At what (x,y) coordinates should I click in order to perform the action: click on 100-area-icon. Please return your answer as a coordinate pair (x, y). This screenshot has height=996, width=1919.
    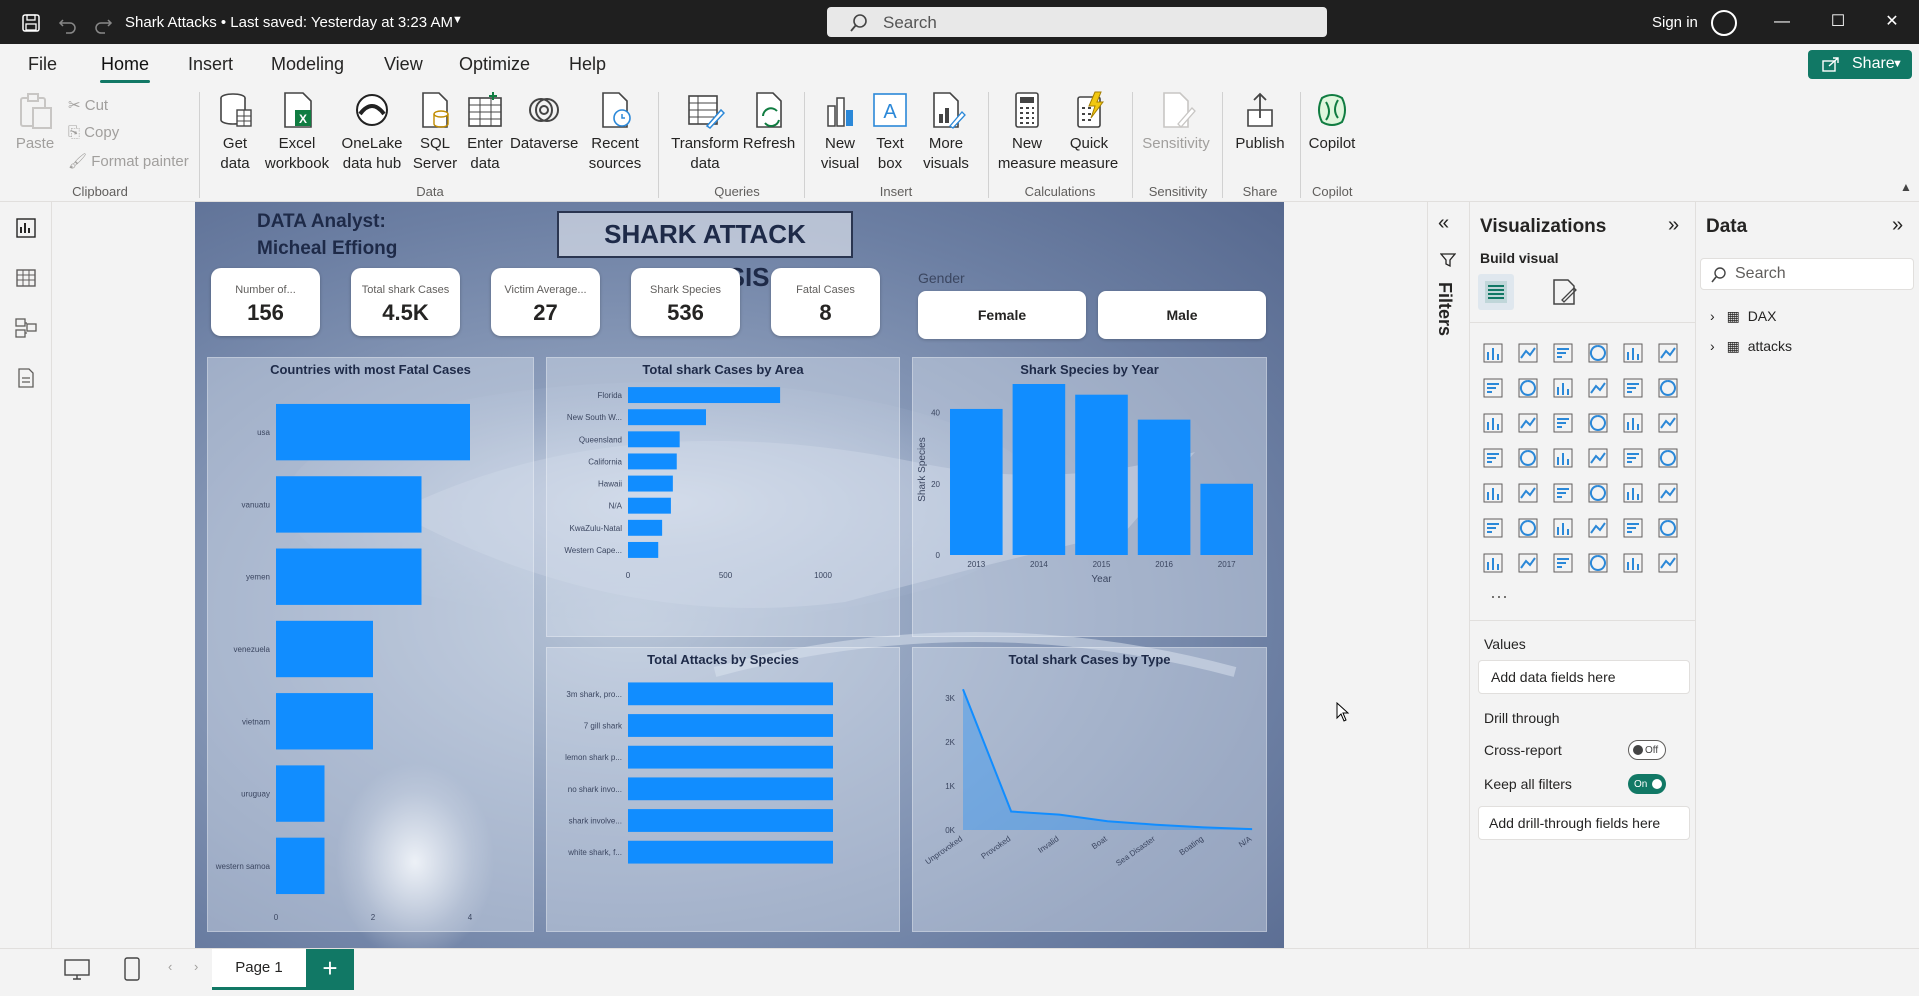
    Looking at the image, I should click on (1598, 388).